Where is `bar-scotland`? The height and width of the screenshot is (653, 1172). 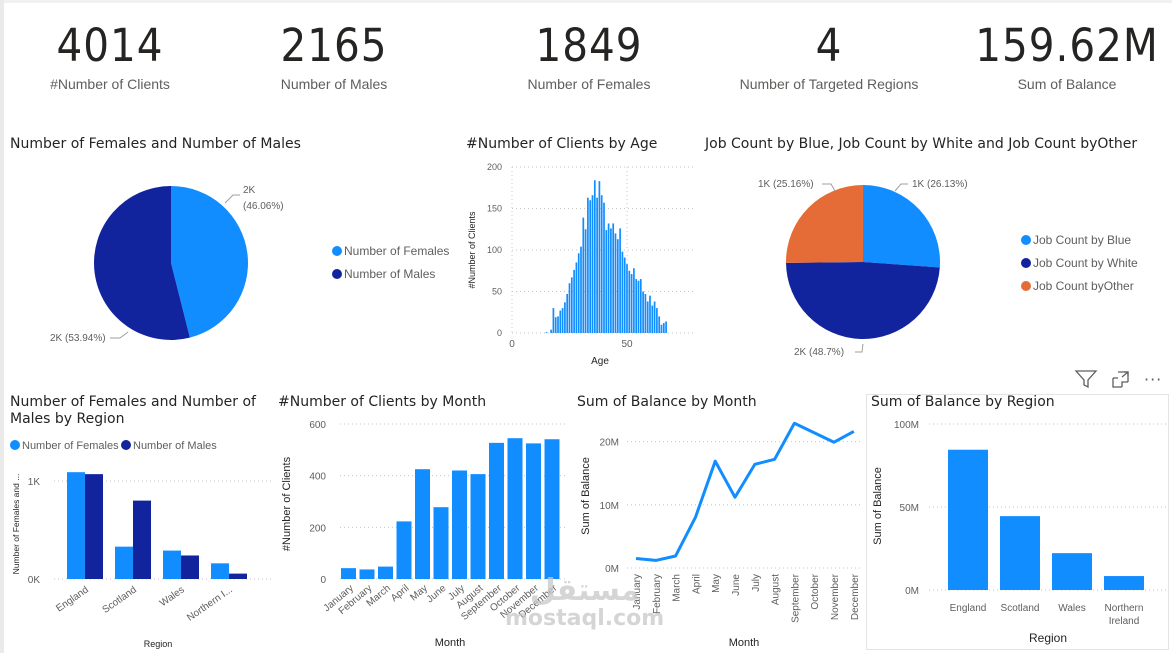 bar-scotland is located at coordinates (1020, 553).